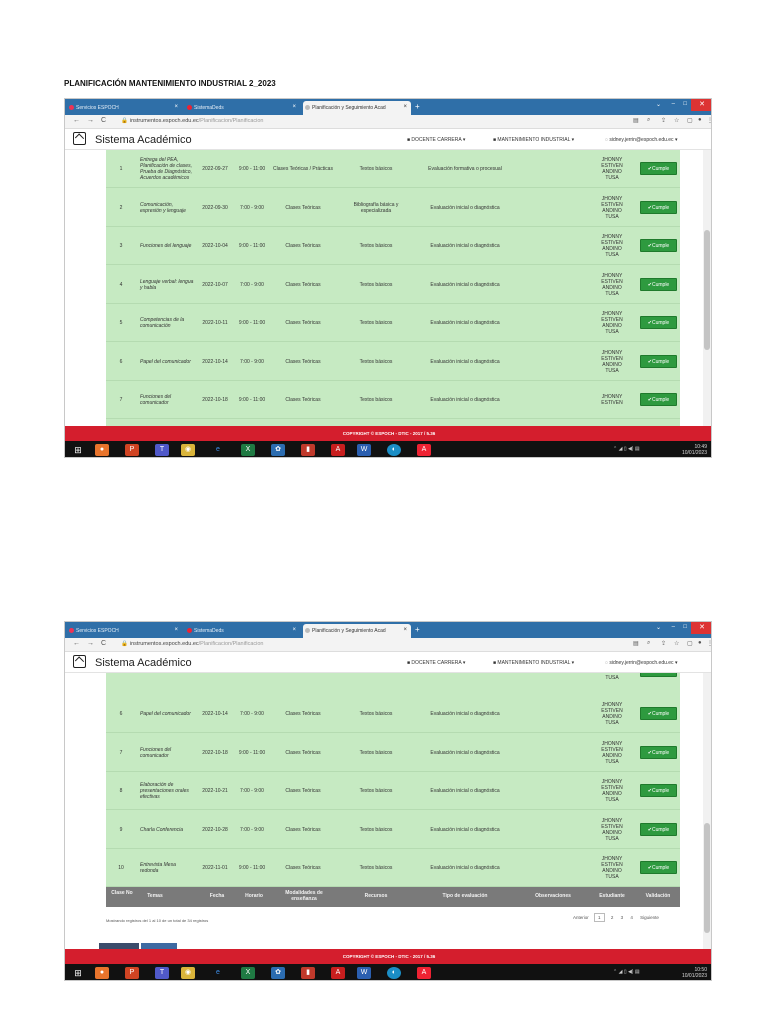 This screenshot has width=768, height=1024. What do you see at coordinates (394, 973) in the screenshot?
I see `edge-icon: ◐` at bounding box center [394, 973].